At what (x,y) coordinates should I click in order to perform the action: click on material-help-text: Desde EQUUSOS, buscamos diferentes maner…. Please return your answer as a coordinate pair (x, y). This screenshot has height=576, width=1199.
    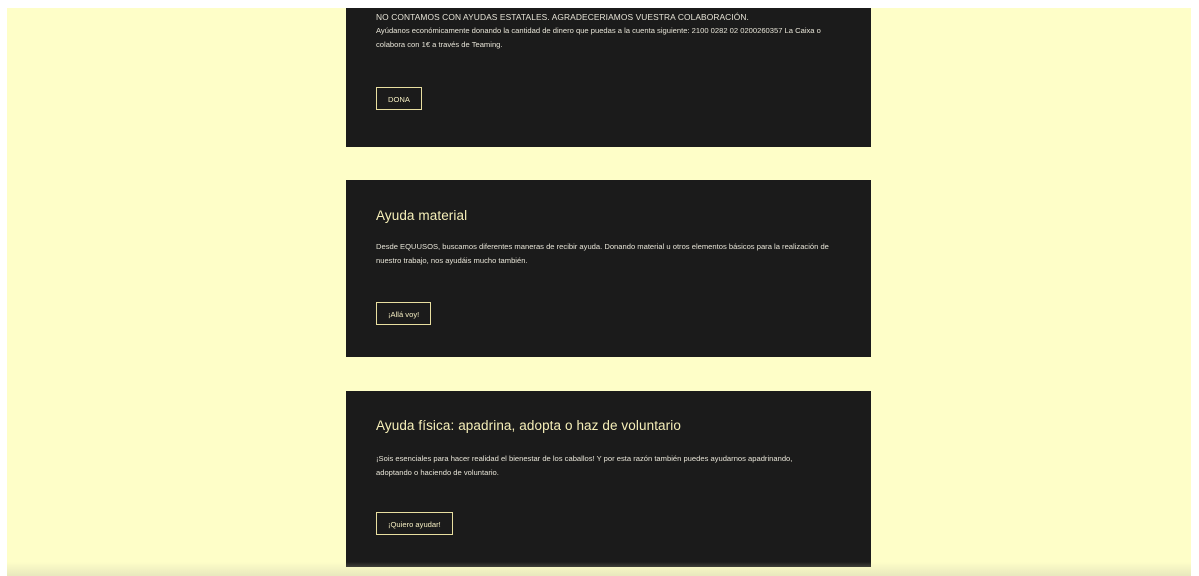
    Looking at the image, I should click on (602, 253).